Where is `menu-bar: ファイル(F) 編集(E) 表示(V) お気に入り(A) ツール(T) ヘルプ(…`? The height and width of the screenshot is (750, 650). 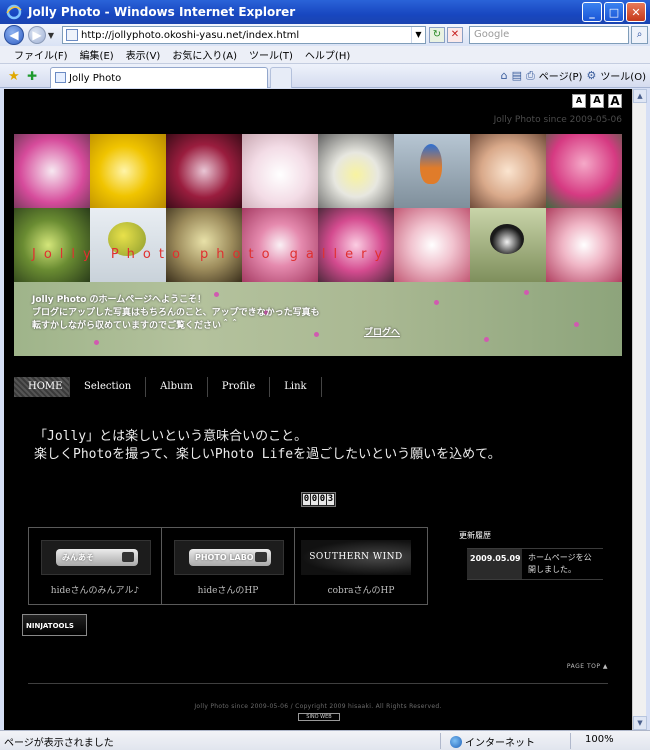
menu-bar: ファイル(F) 編集(E) 表示(V) お気に入り(A) ツール(T) ヘルプ(… is located at coordinates (325, 55).